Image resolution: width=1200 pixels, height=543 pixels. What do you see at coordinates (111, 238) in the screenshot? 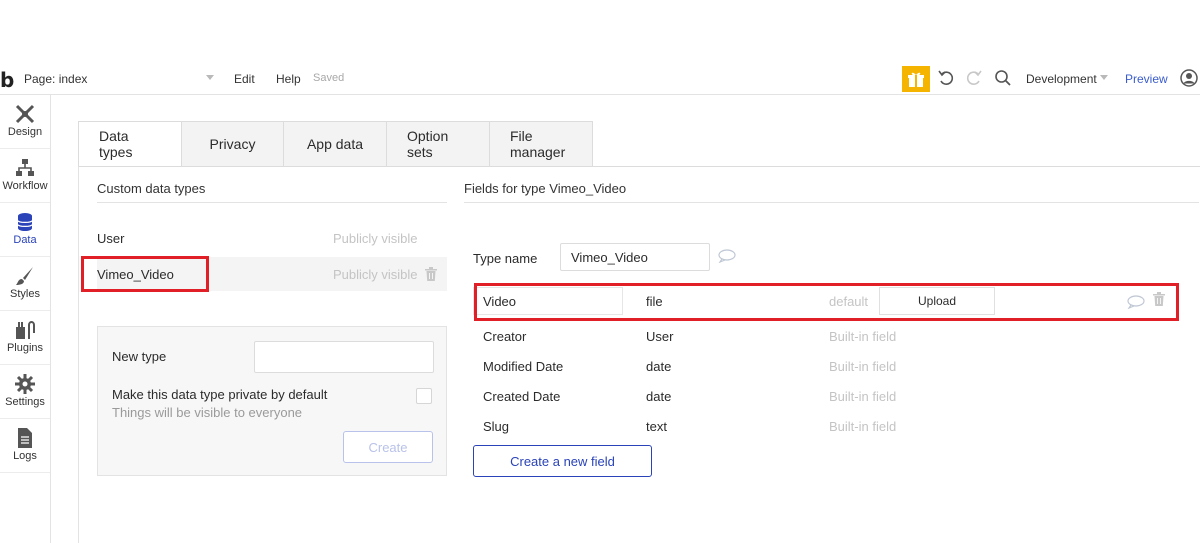
I see `type-name: User` at bounding box center [111, 238].